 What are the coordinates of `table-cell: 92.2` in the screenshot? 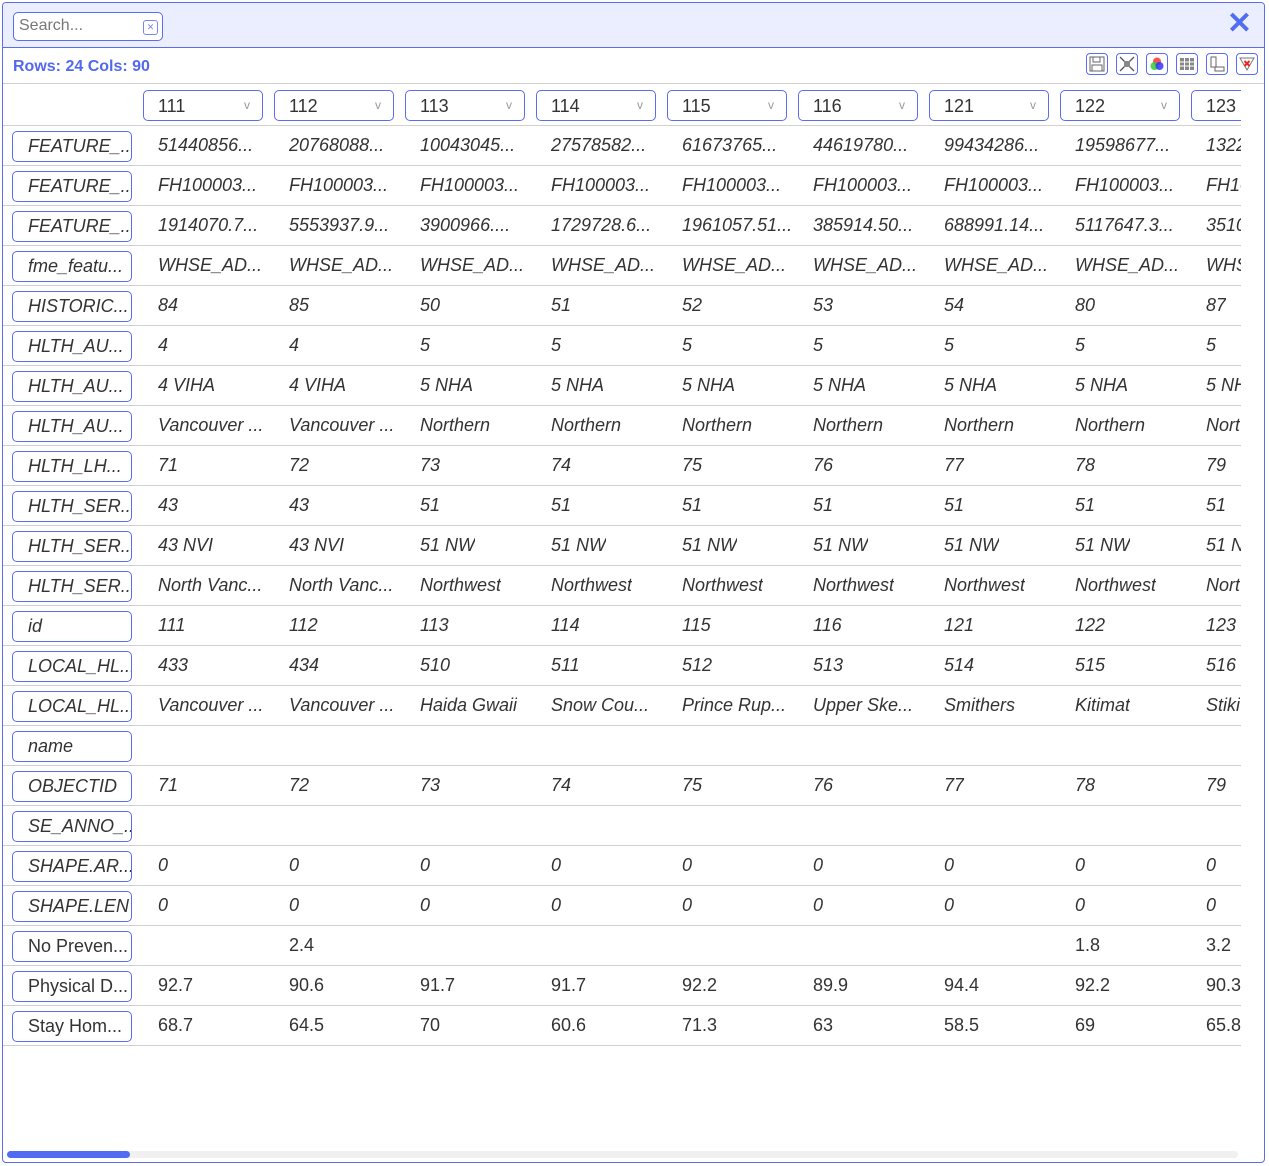 It's located at (1093, 985).